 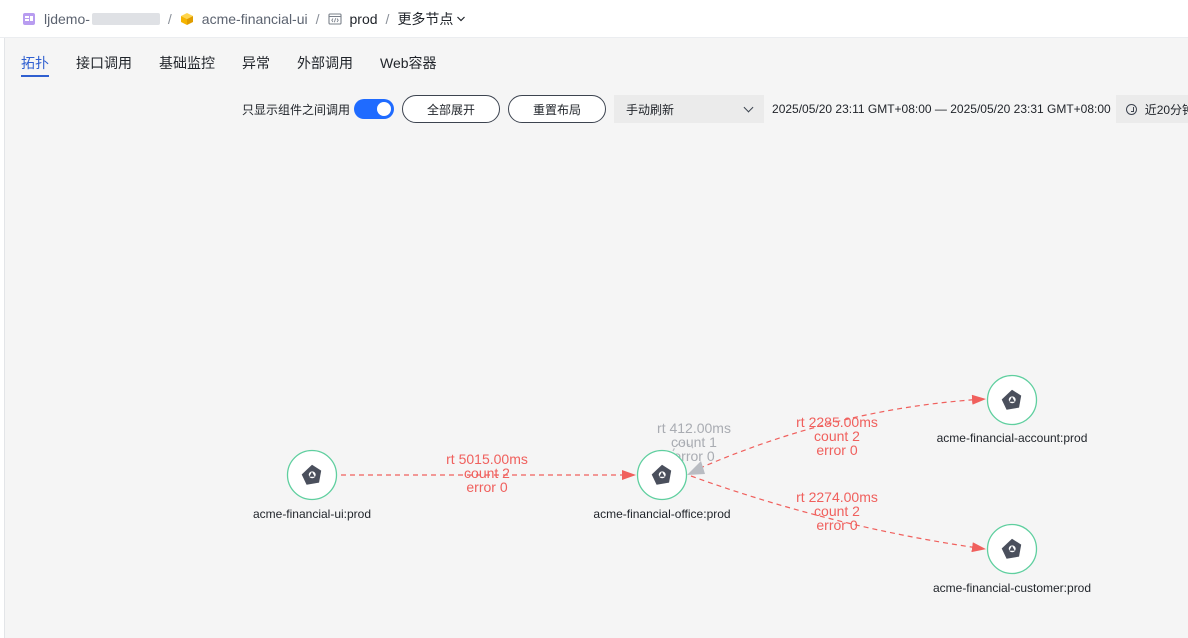 What do you see at coordinates (1012, 588) in the screenshot?
I see `node-label: acme-financial-customer:prod` at bounding box center [1012, 588].